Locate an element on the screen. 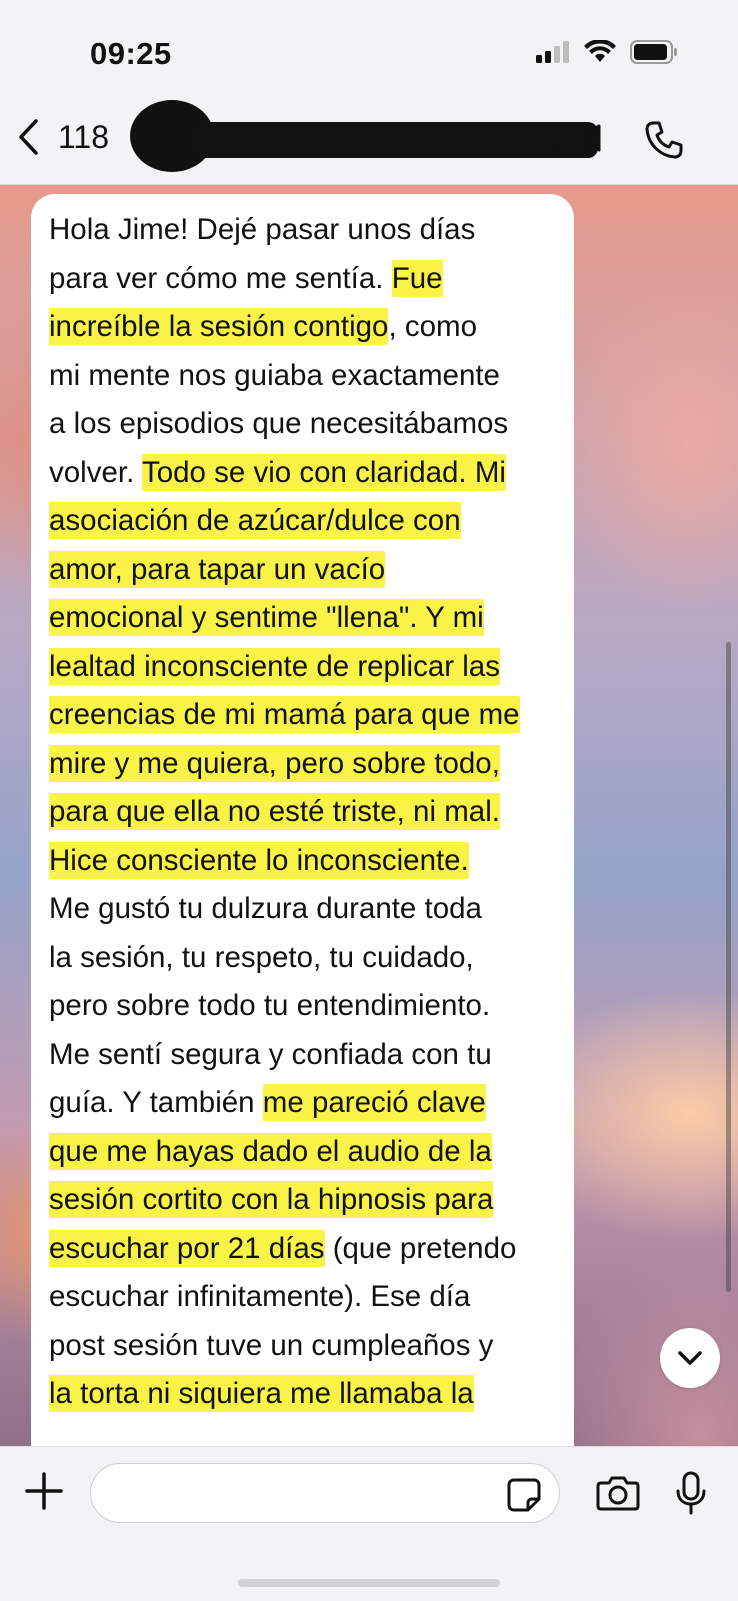  microphone-icon is located at coordinates (691, 1493).